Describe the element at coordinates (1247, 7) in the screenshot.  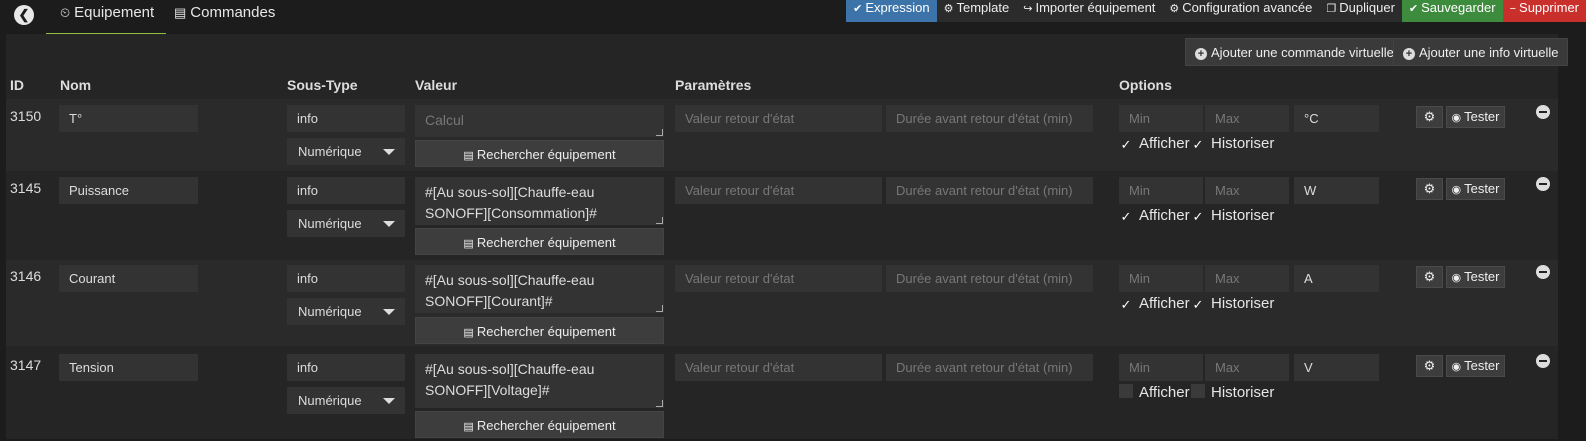
I see `button-label: Configuration avancée` at that location.